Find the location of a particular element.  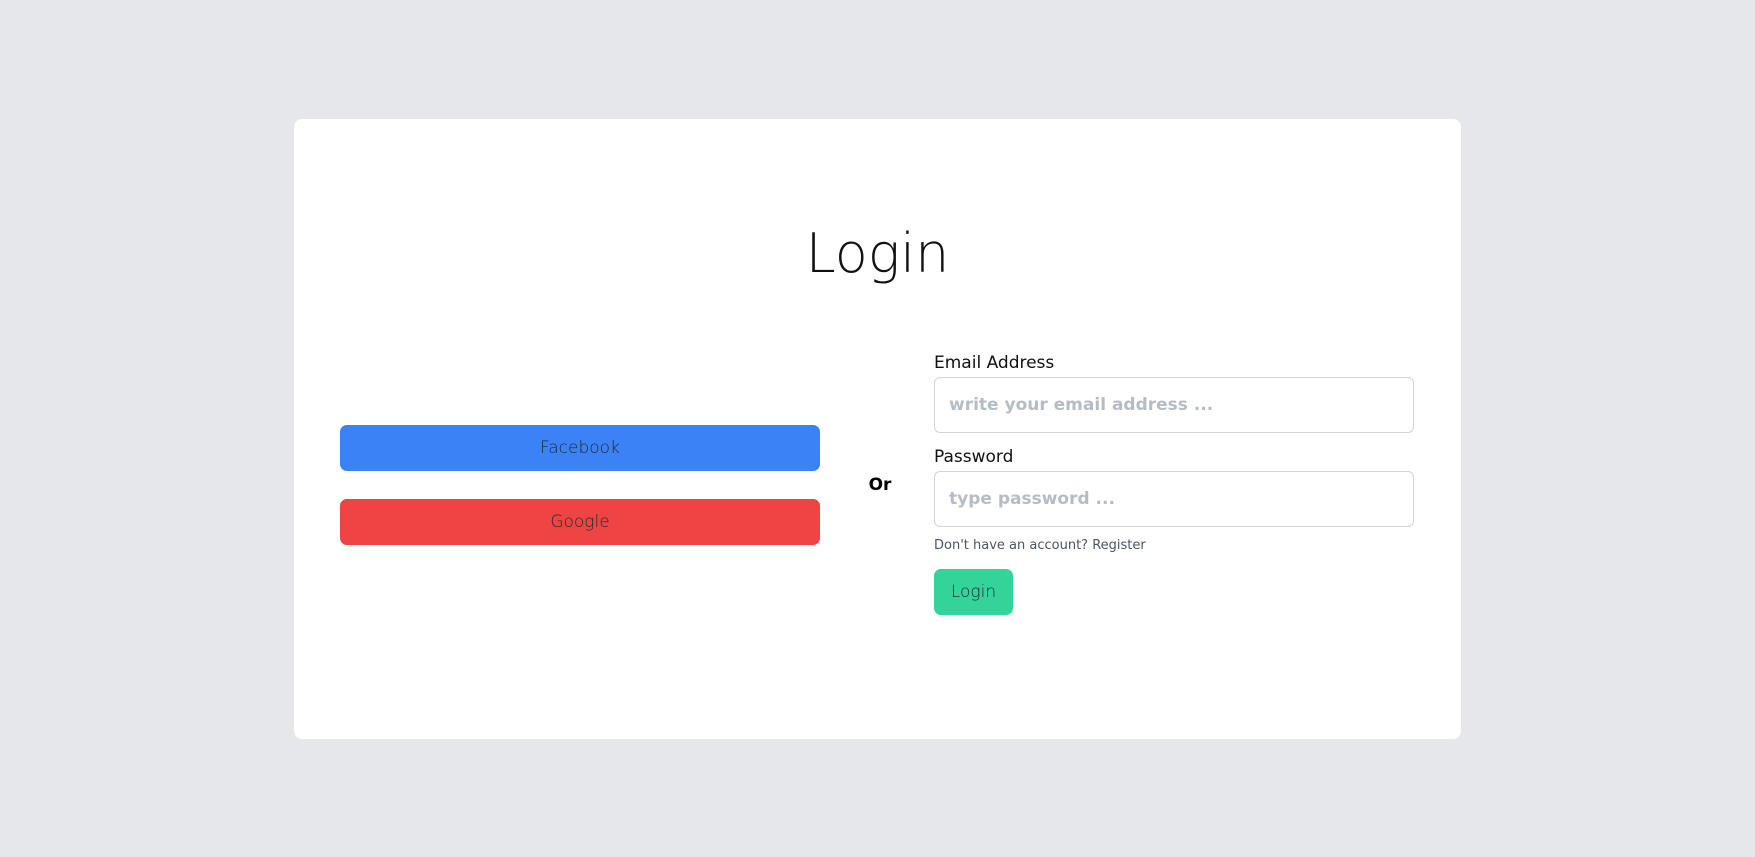

password-field is located at coordinates (1174, 499).